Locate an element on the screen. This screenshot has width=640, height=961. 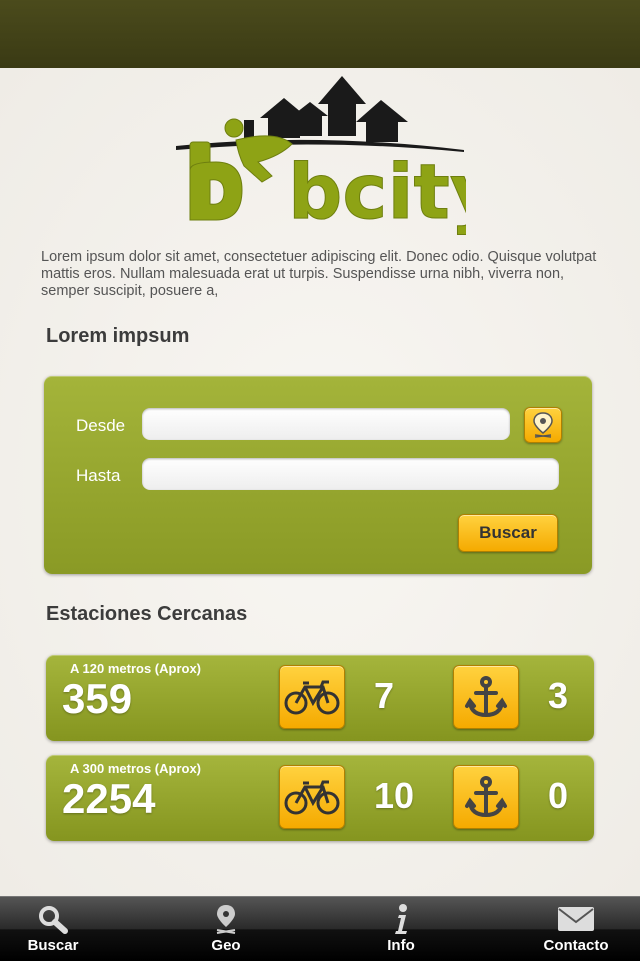
top-header-bar is located at coordinates (320, 34).